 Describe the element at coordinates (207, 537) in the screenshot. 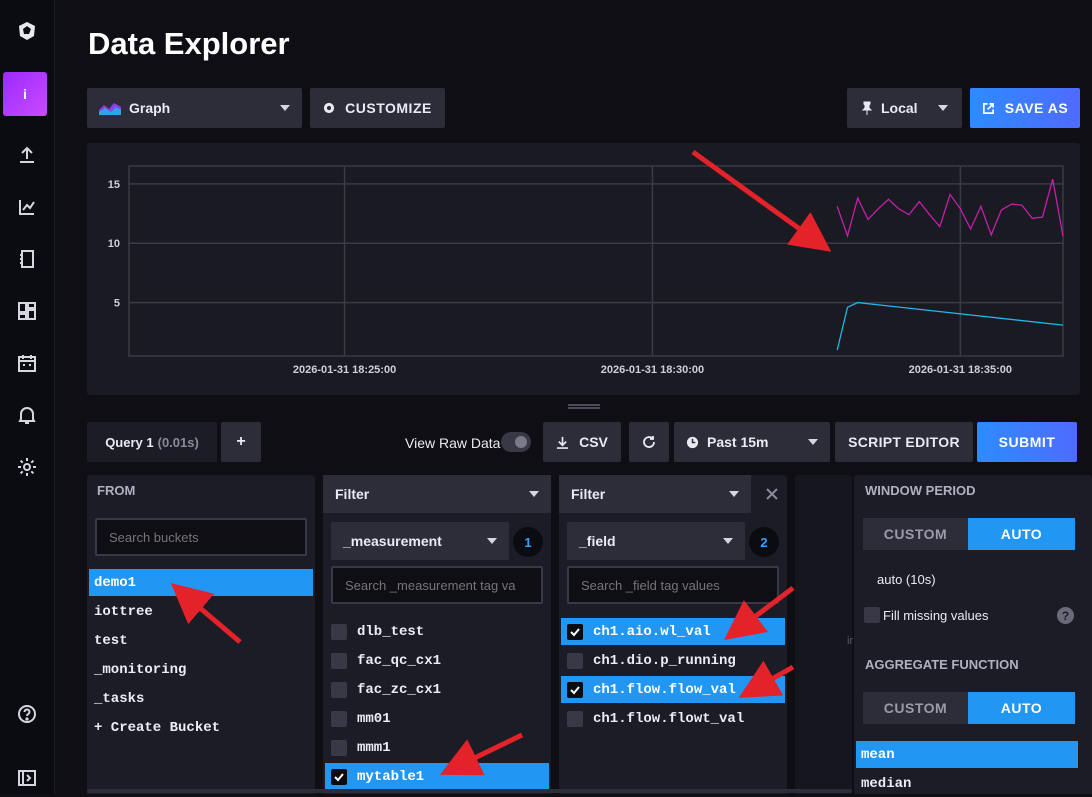

I see `bucket-search-field` at that location.